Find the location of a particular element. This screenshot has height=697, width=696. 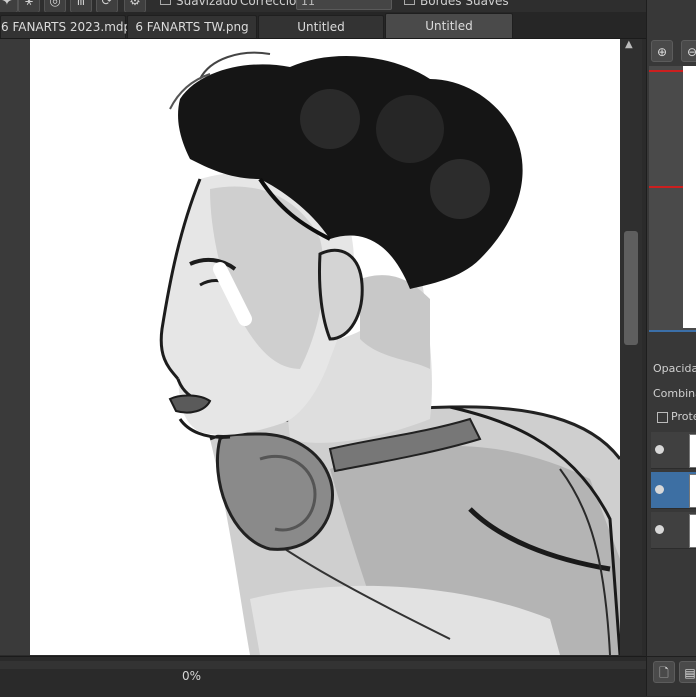

correction-label: Corrección is located at coordinates (272, 4).